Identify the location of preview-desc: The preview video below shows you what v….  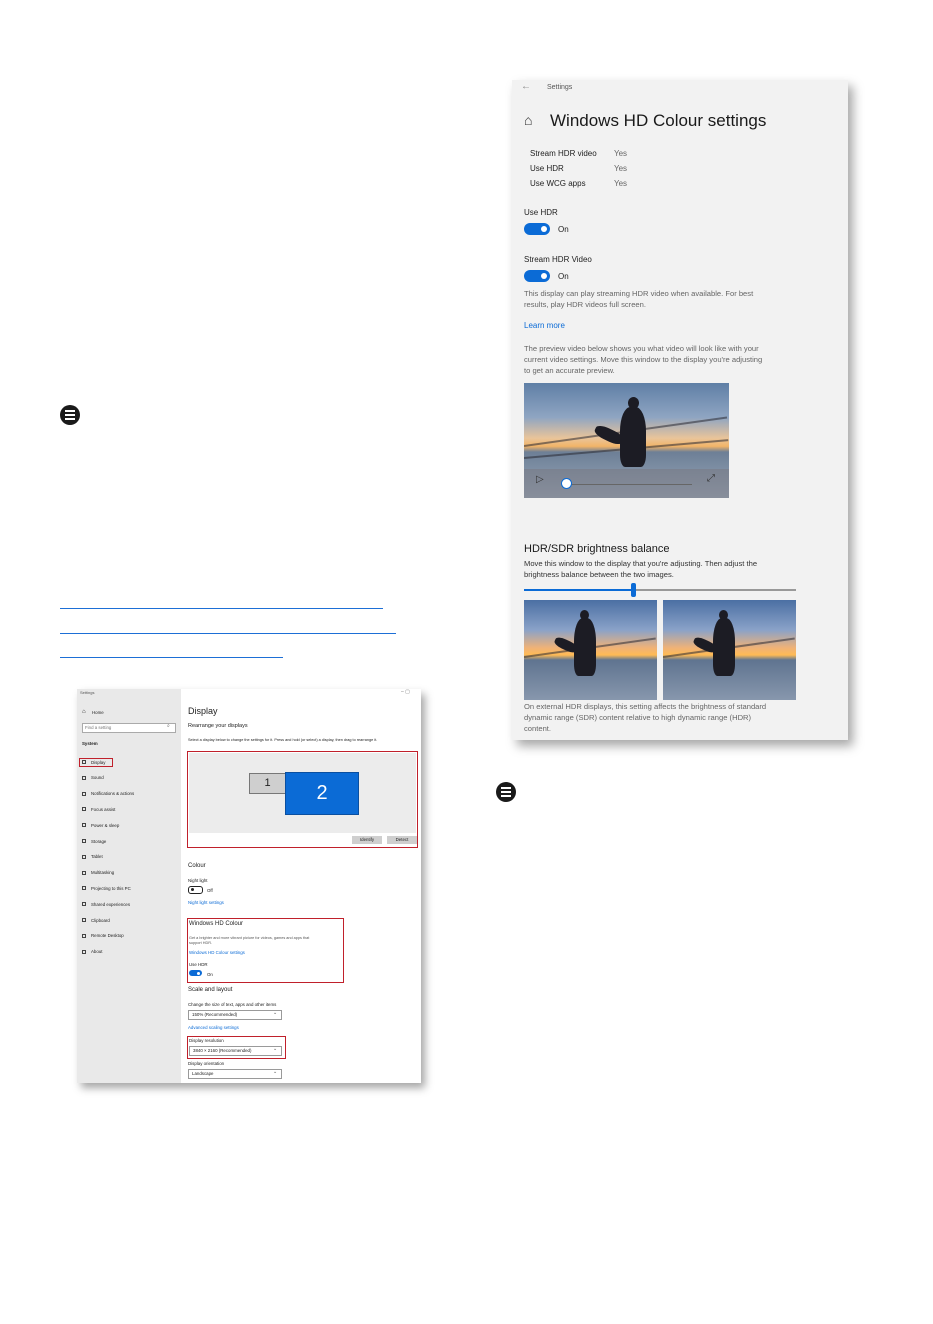
(641, 348).